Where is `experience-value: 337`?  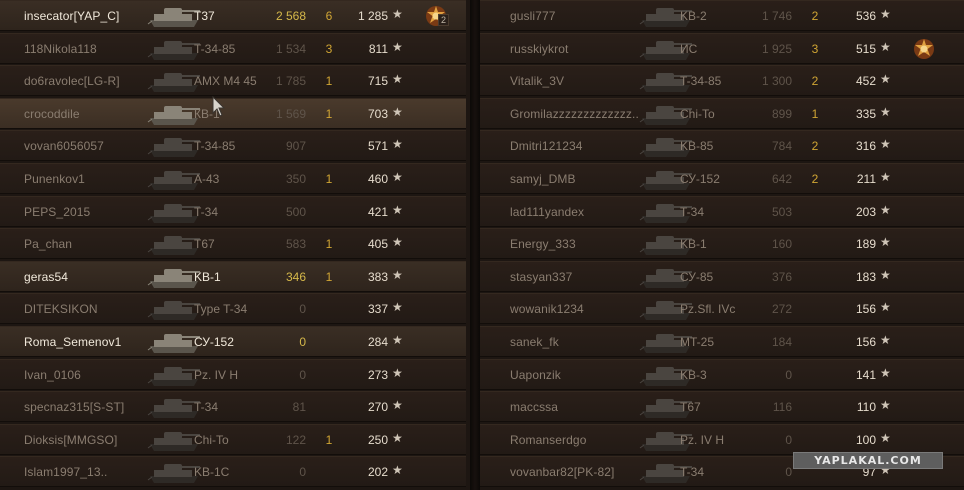 experience-value: 337 is located at coordinates (377, 309).